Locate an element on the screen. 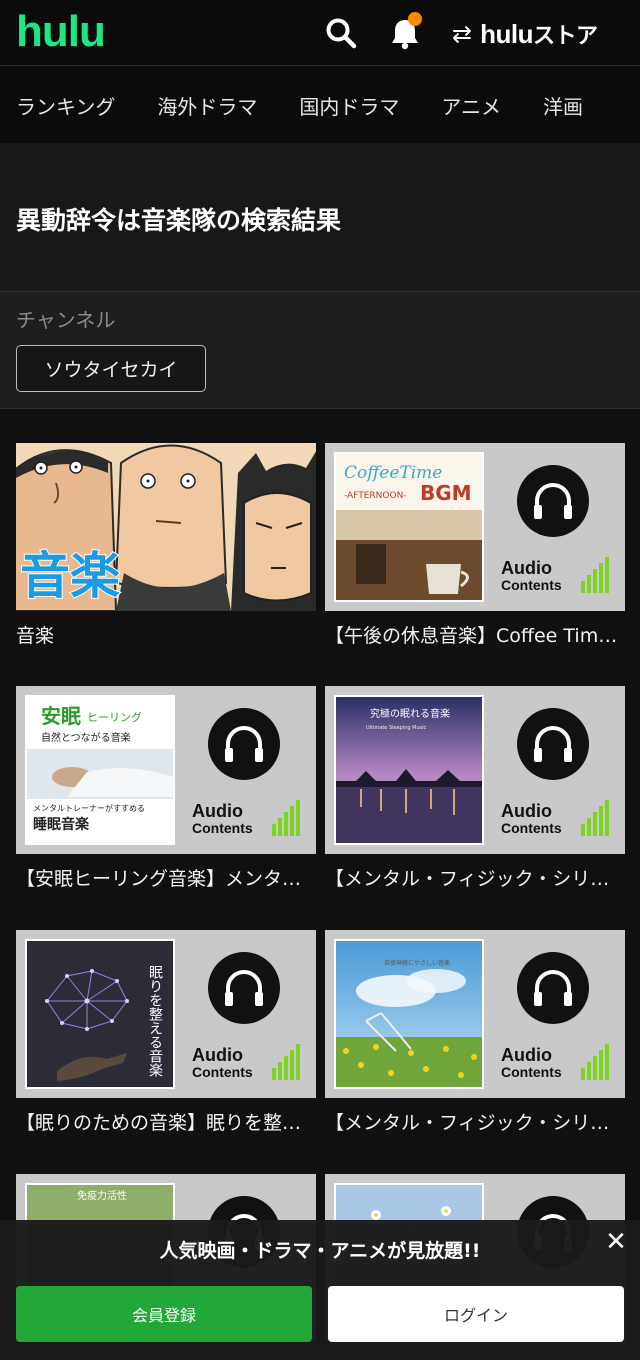  svg-text: -AFTERNOON- is located at coordinates (375, 496).